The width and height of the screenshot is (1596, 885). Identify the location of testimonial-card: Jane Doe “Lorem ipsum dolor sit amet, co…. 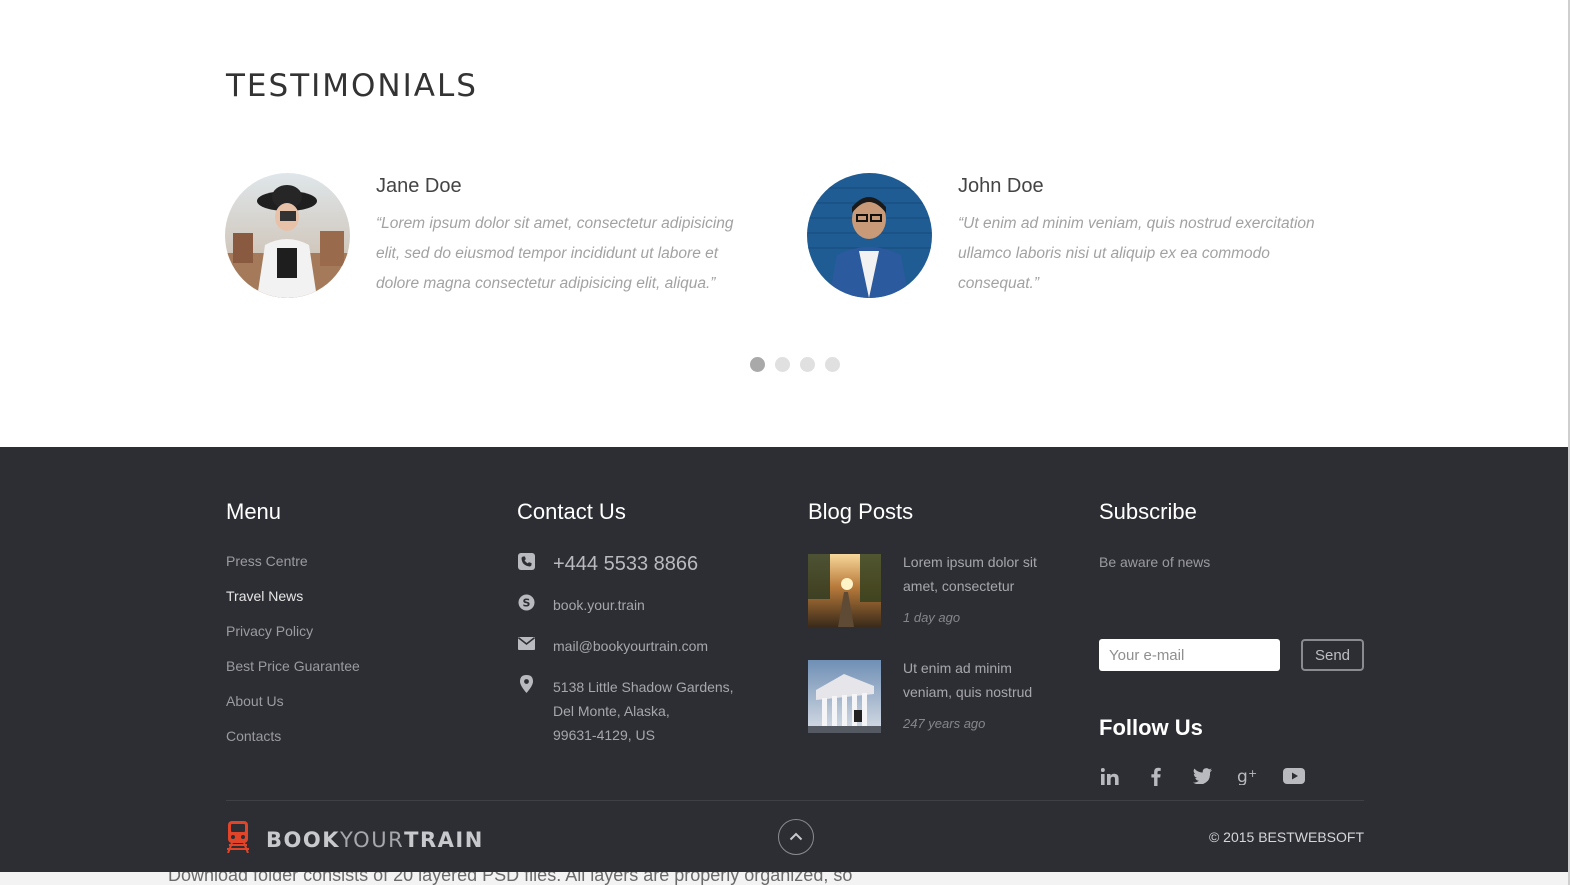
(495, 238).